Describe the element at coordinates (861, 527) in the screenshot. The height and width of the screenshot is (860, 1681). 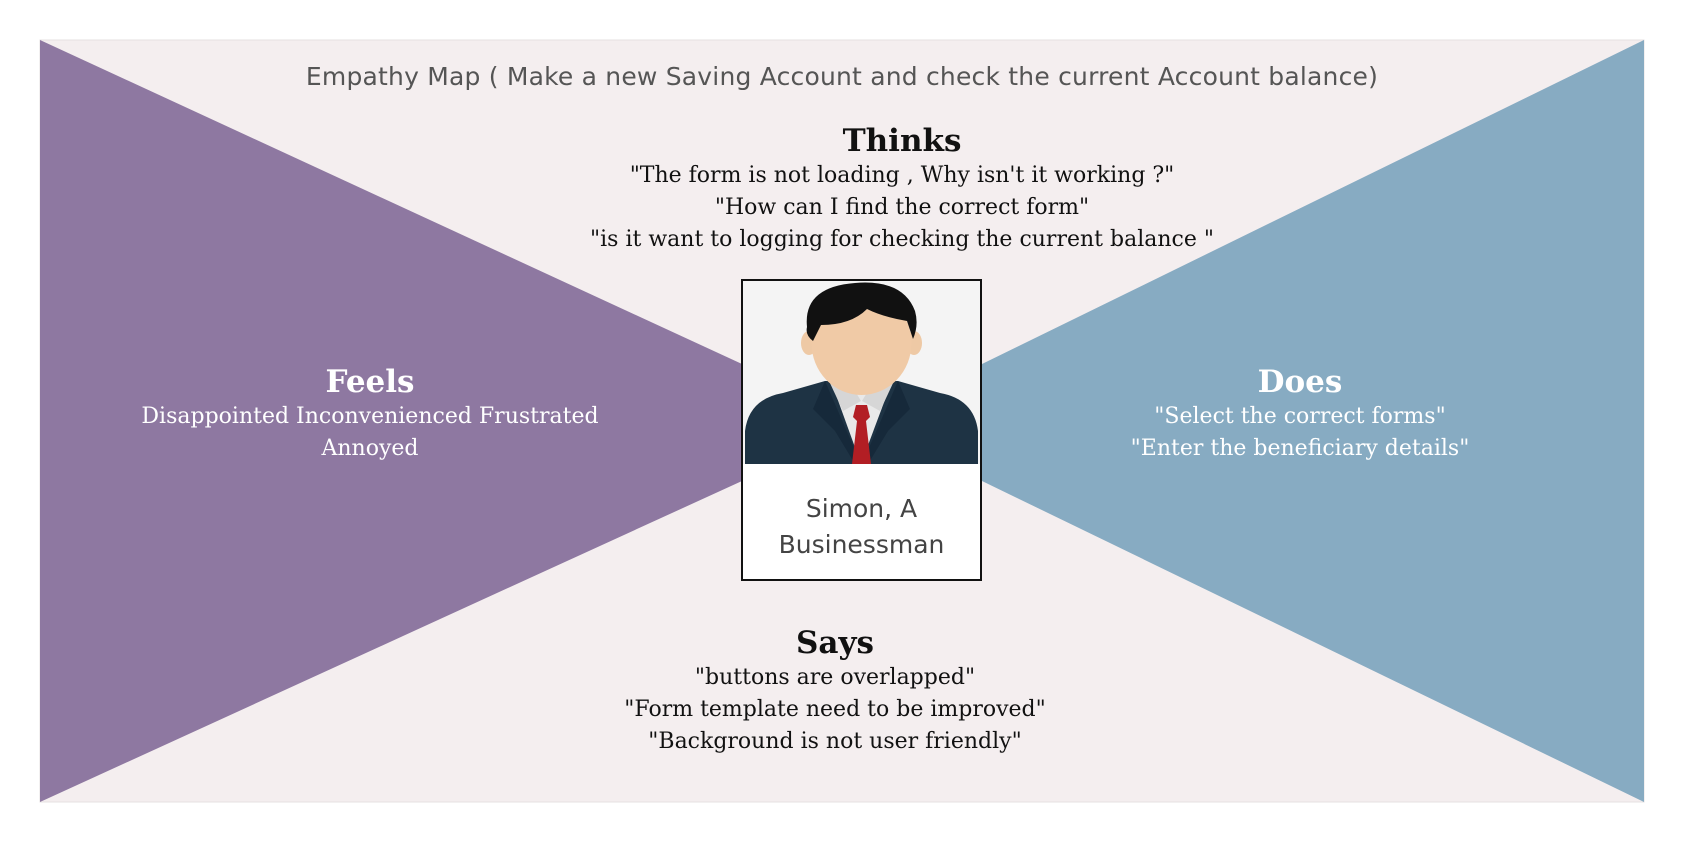
I see `persona-name: Simon, A Businessman` at that location.